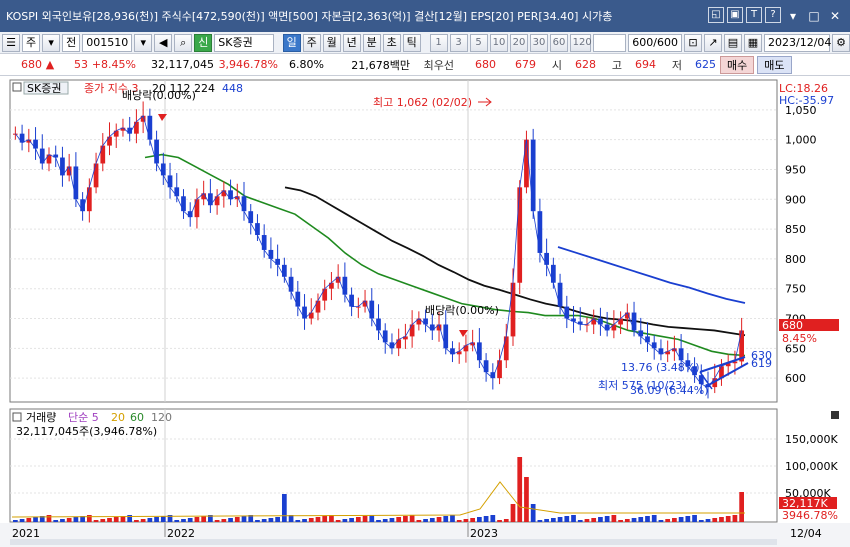  What do you see at coordinates (351, 42) in the screenshot?
I see `period-year: 년` at bounding box center [351, 42].